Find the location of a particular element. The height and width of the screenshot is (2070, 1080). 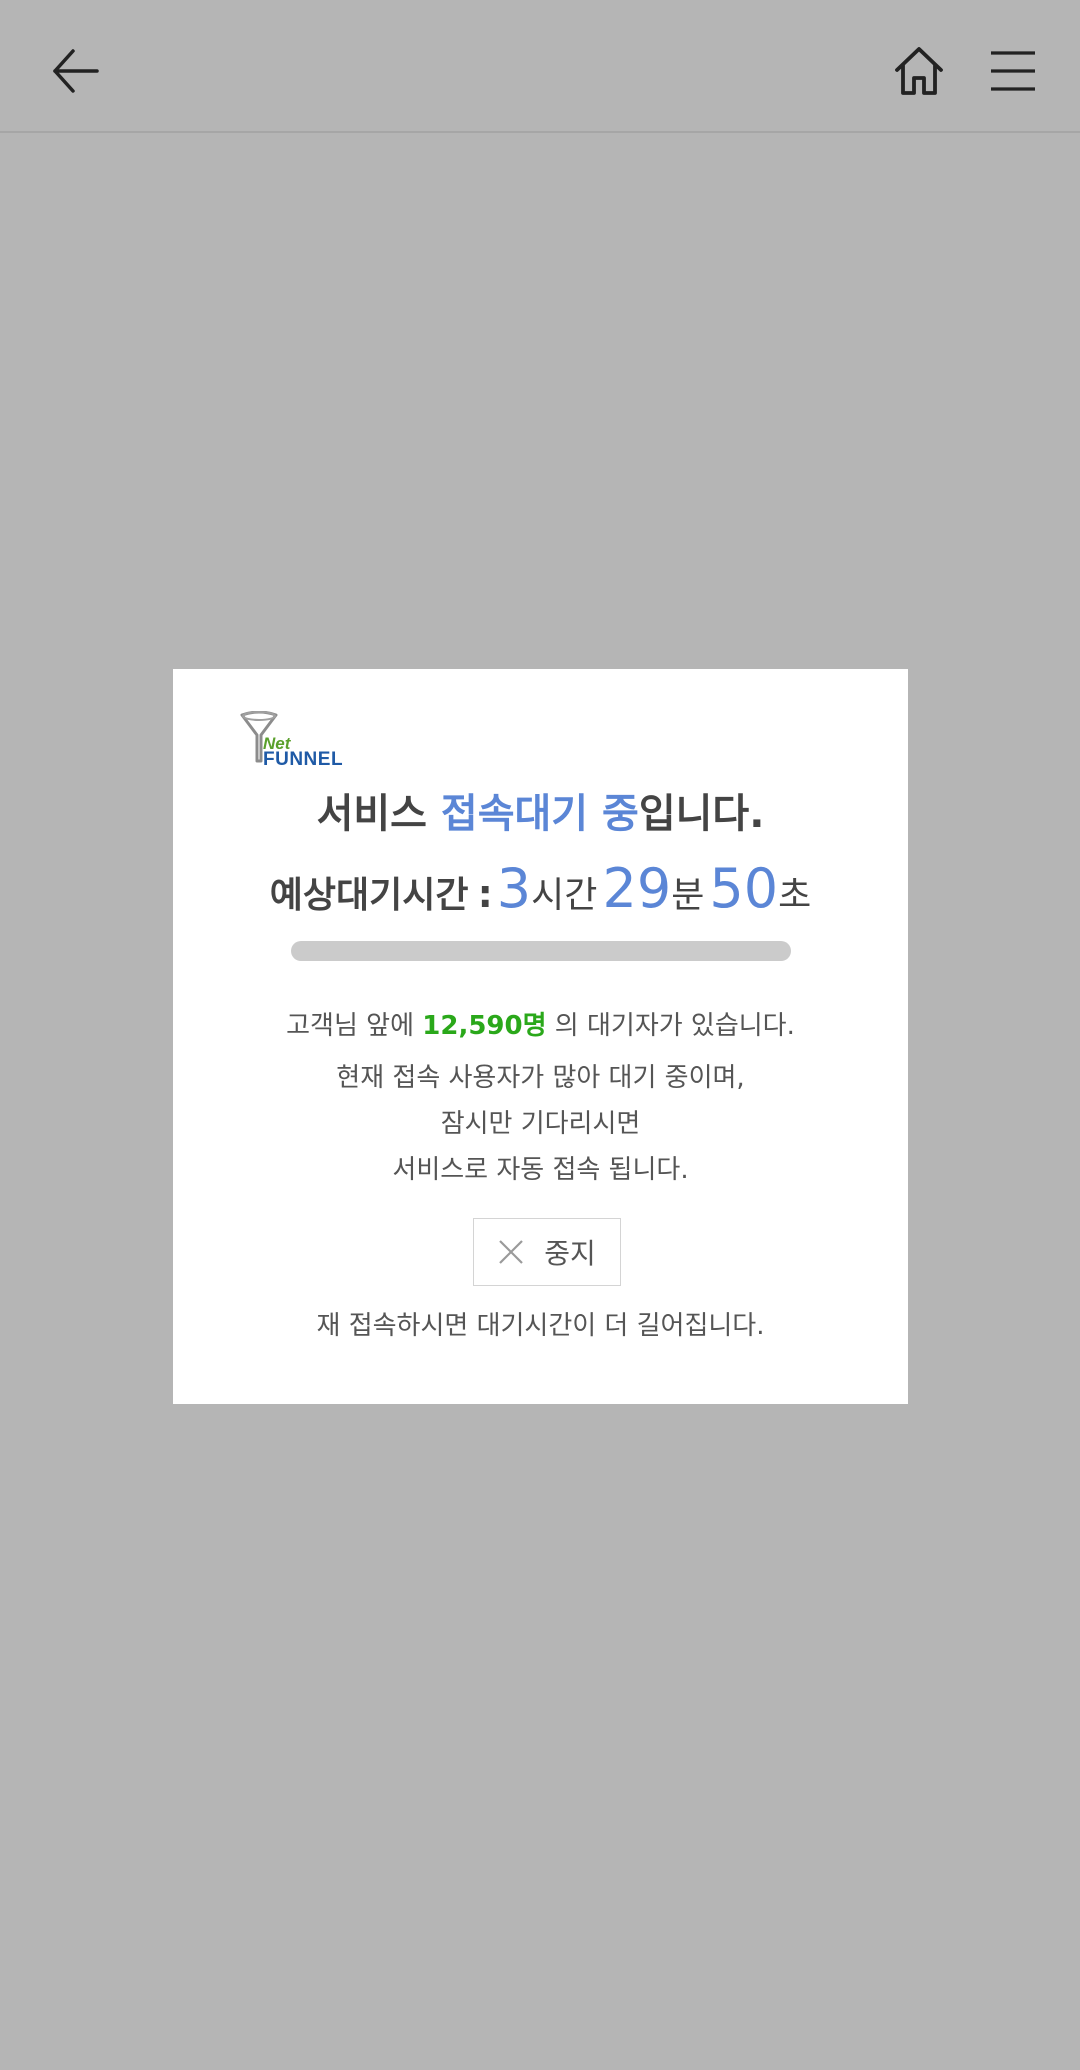

back-button is located at coordinates (75, 71).